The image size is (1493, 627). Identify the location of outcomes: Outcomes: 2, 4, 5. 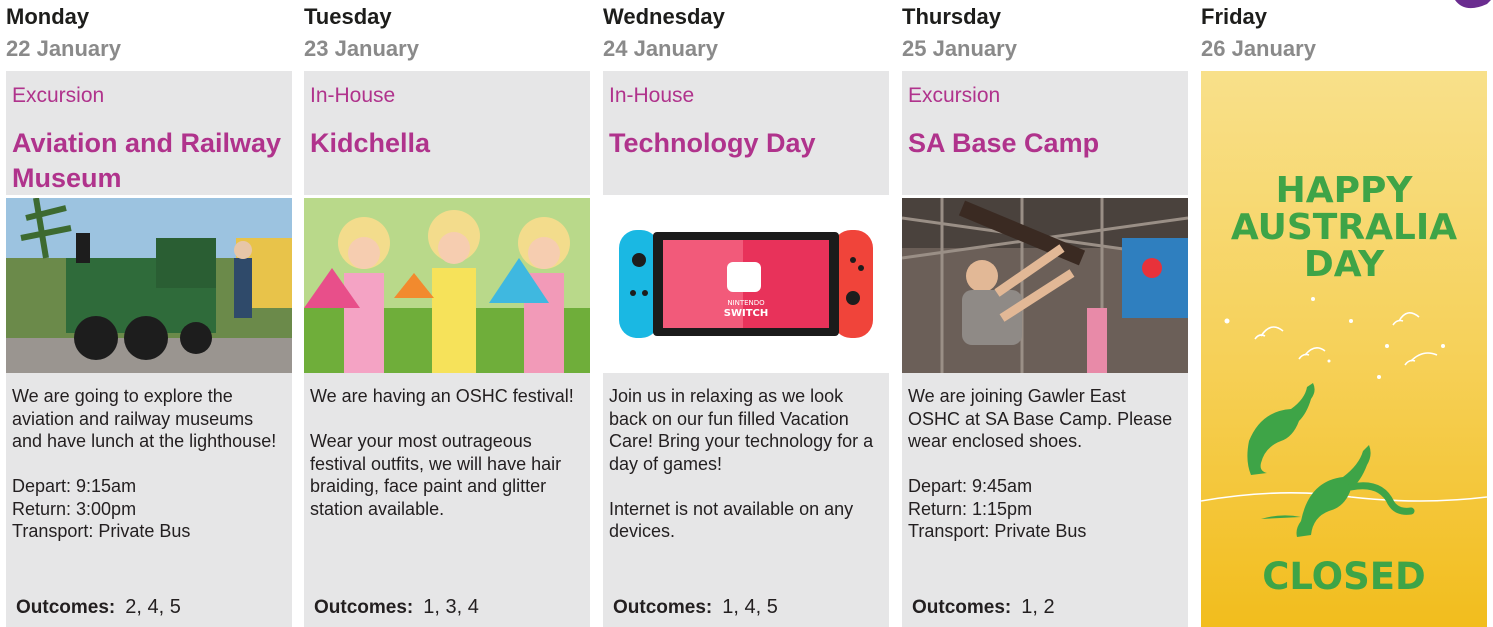
(98, 607).